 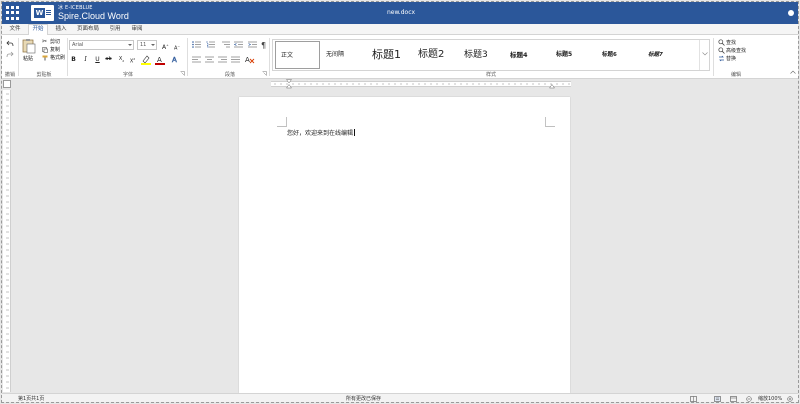 What do you see at coordinates (7, 84) in the screenshot?
I see `ruler-corner` at bounding box center [7, 84].